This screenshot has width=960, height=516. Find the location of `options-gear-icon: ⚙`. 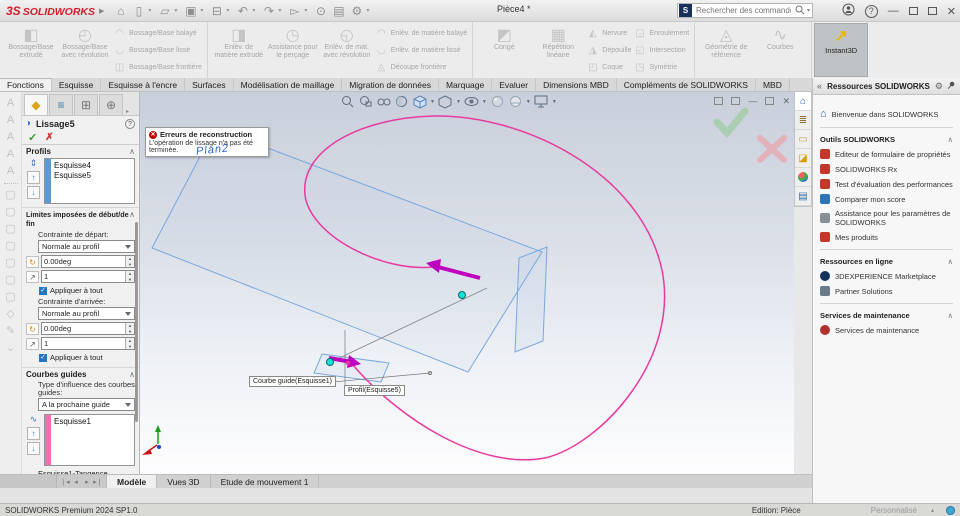

options-gear-icon: ⚙ is located at coordinates (356, 11).